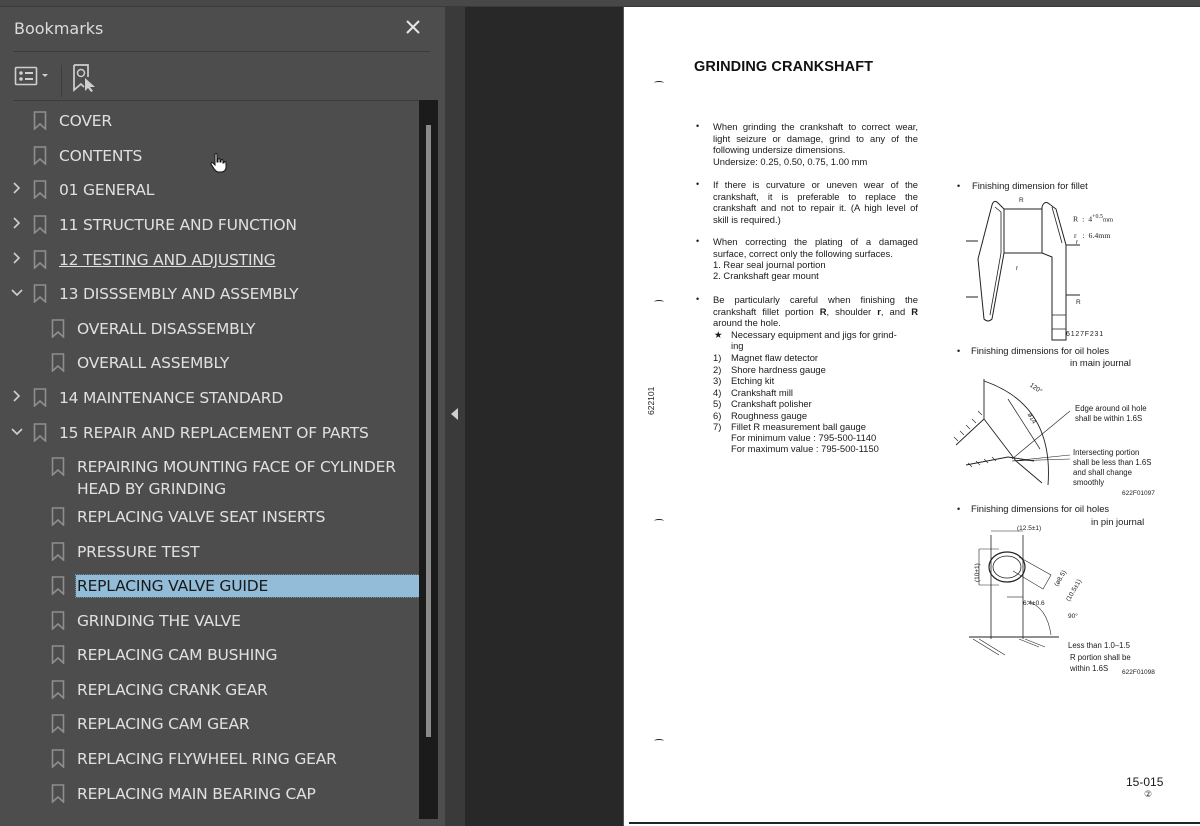  What do you see at coordinates (1112, 462) in the screenshot?
I see `fig2-note2: shall be less than 1.6S` at bounding box center [1112, 462].